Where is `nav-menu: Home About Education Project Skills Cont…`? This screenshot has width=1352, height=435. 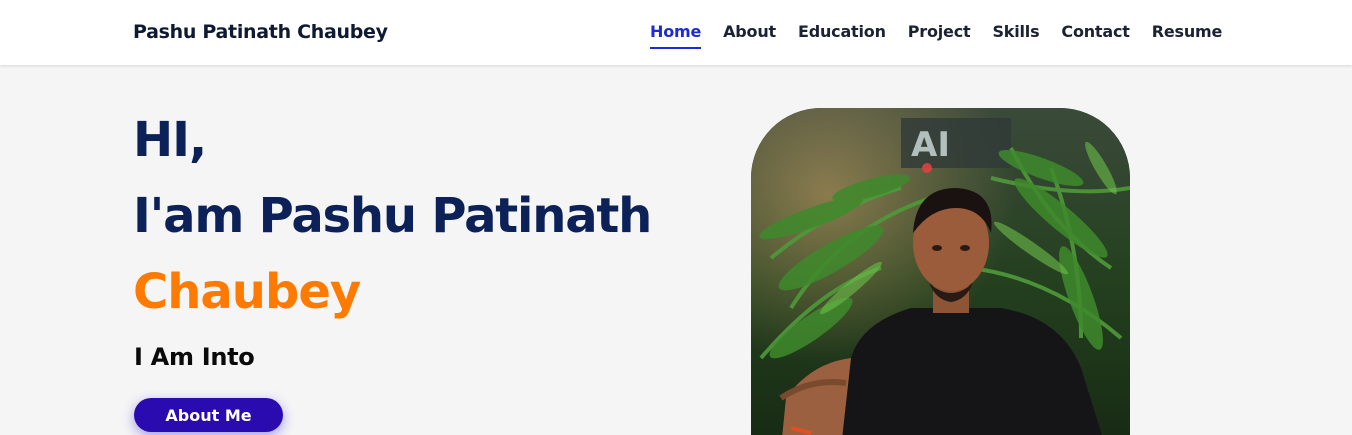
nav-menu: Home About Education Project Skills Cont… is located at coordinates (936, 35).